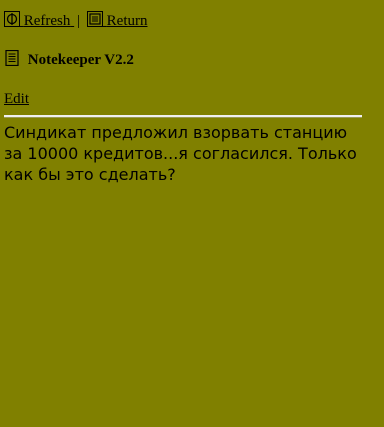 This screenshot has height=427, width=384. Describe the element at coordinates (94, 19) in the screenshot. I see `return-icon` at that location.